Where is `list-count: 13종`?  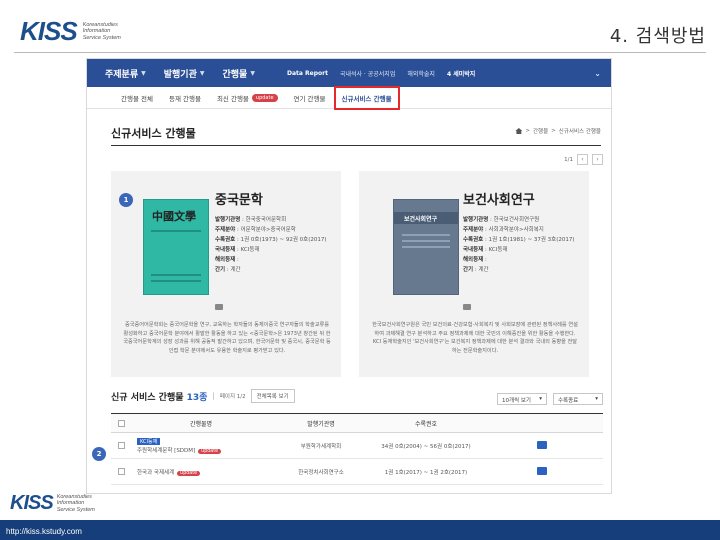 list-count: 13종 is located at coordinates (197, 397).